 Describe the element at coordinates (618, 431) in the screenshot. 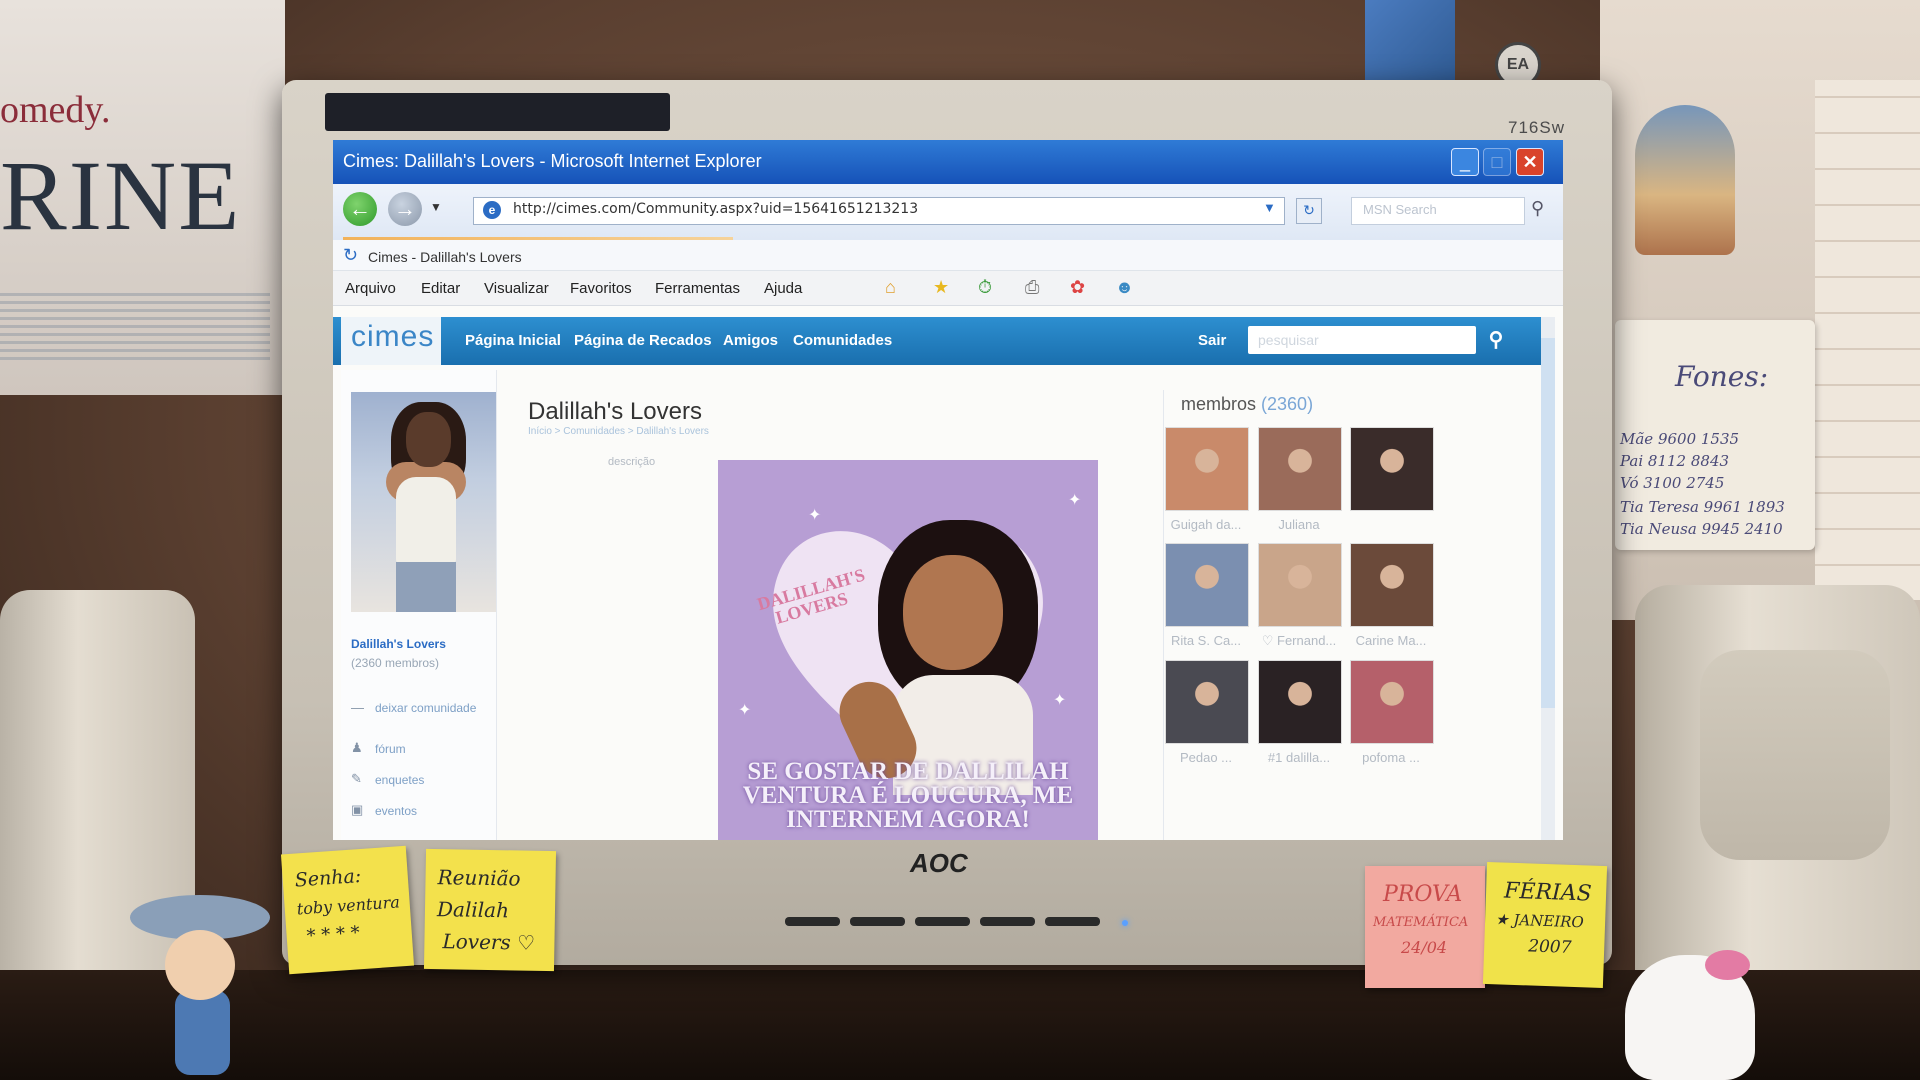

I see `breadcrumb: Início > Comunidades > Dalillah's Lovers` at that location.